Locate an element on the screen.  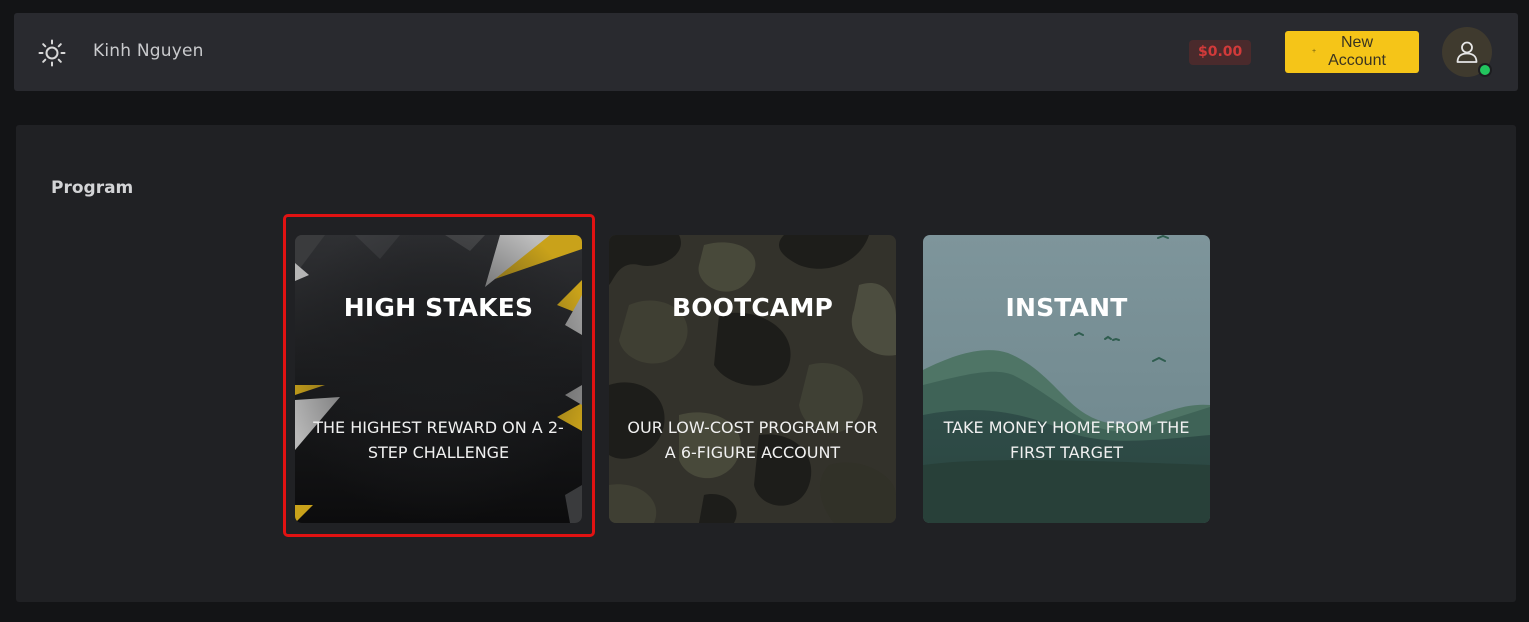
theme-toggle-button is located at coordinates (52, 53).